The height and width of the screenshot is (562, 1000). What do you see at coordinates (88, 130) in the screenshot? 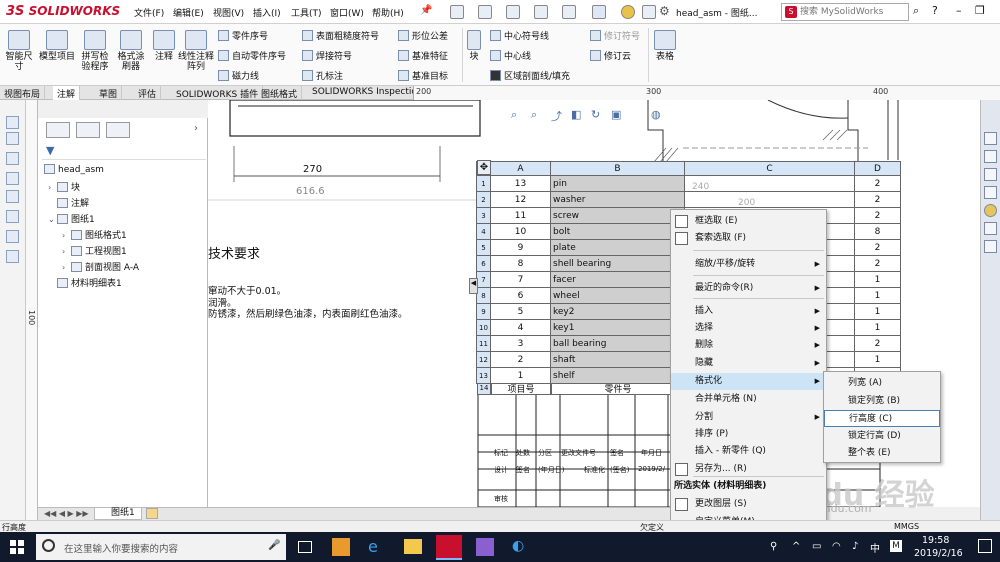
I see `property-manager-tab-icon` at bounding box center [88, 130].